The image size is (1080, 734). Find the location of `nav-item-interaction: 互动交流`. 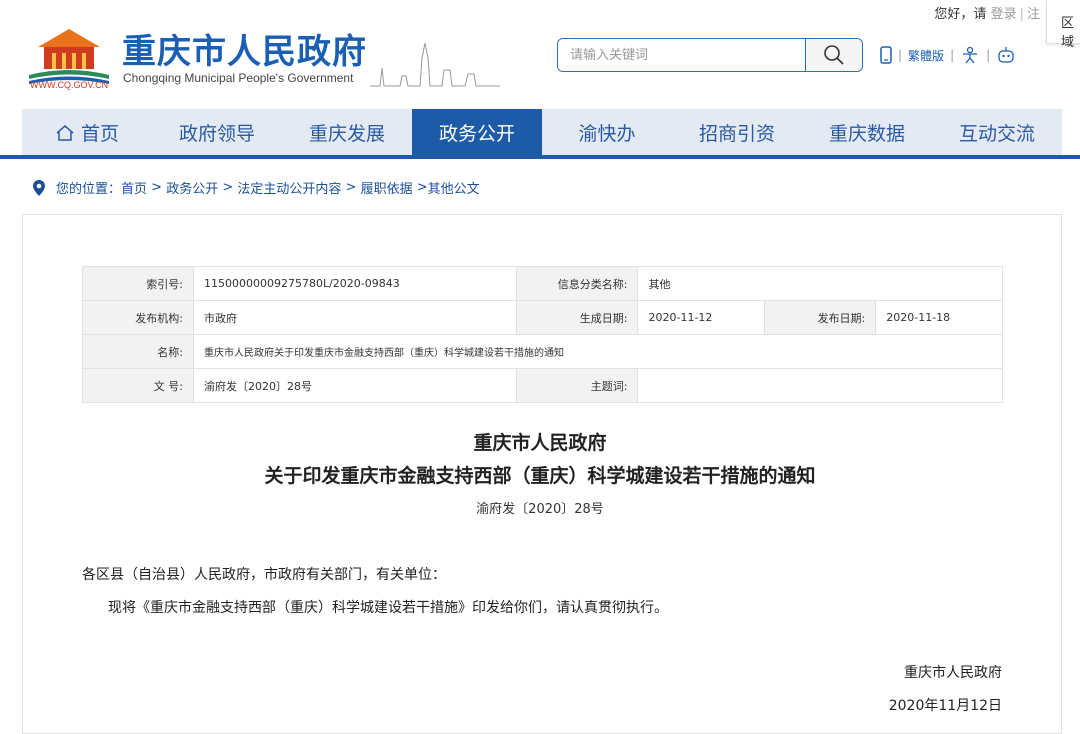

nav-item-interaction: 互动交流 is located at coordinates (997, 132).